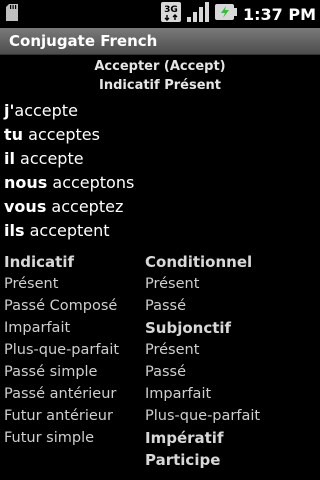 The image size is (320, 480). Describe the element at coordinates (162, 183) in the screenshot. I see `conjugation-row-nous: nous acceptons` at that location.